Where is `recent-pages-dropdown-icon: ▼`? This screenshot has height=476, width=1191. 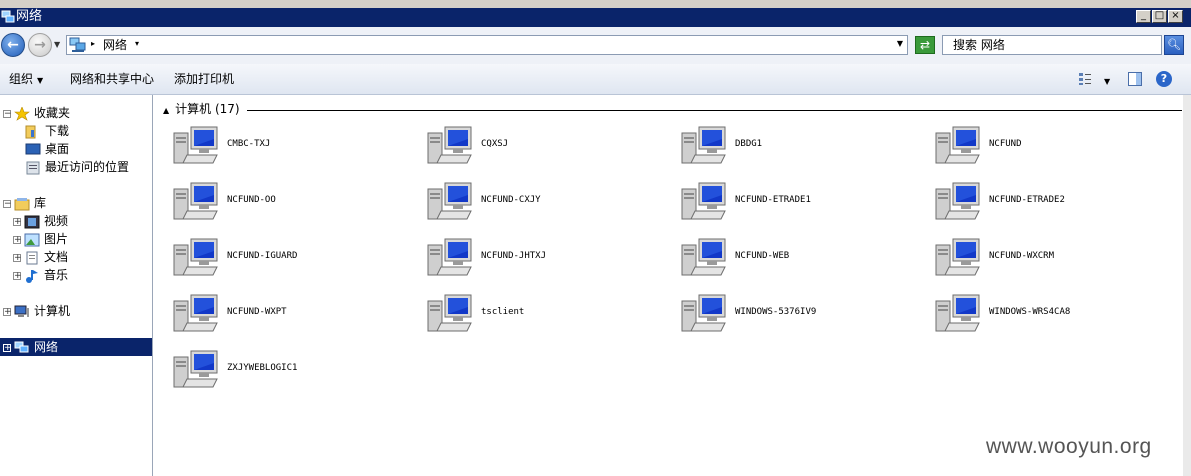 recent-pages-dropdown-icon: ▼ is located at coordinates (57, 44).